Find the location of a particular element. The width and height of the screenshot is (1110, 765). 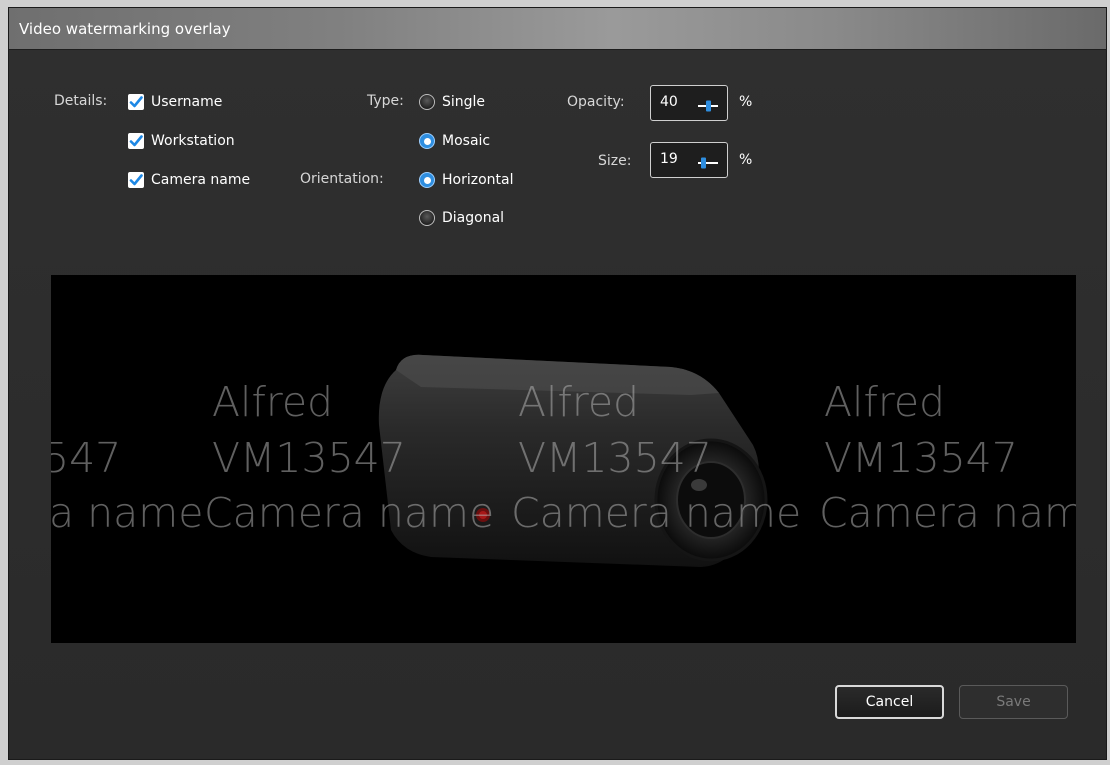

type-single-radio: Single is located at coordinates (452, 102).